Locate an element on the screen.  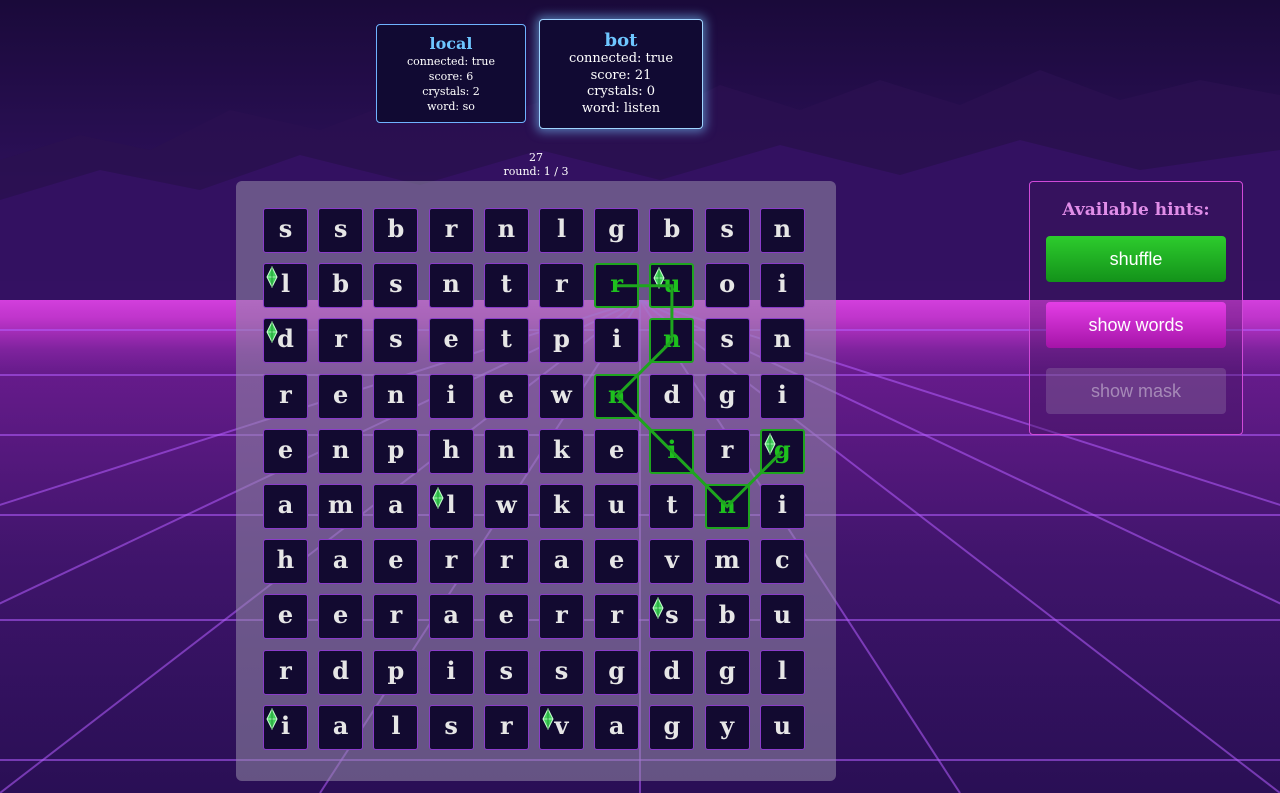
show-words-button: show words is located at coordinates (1136, 325).